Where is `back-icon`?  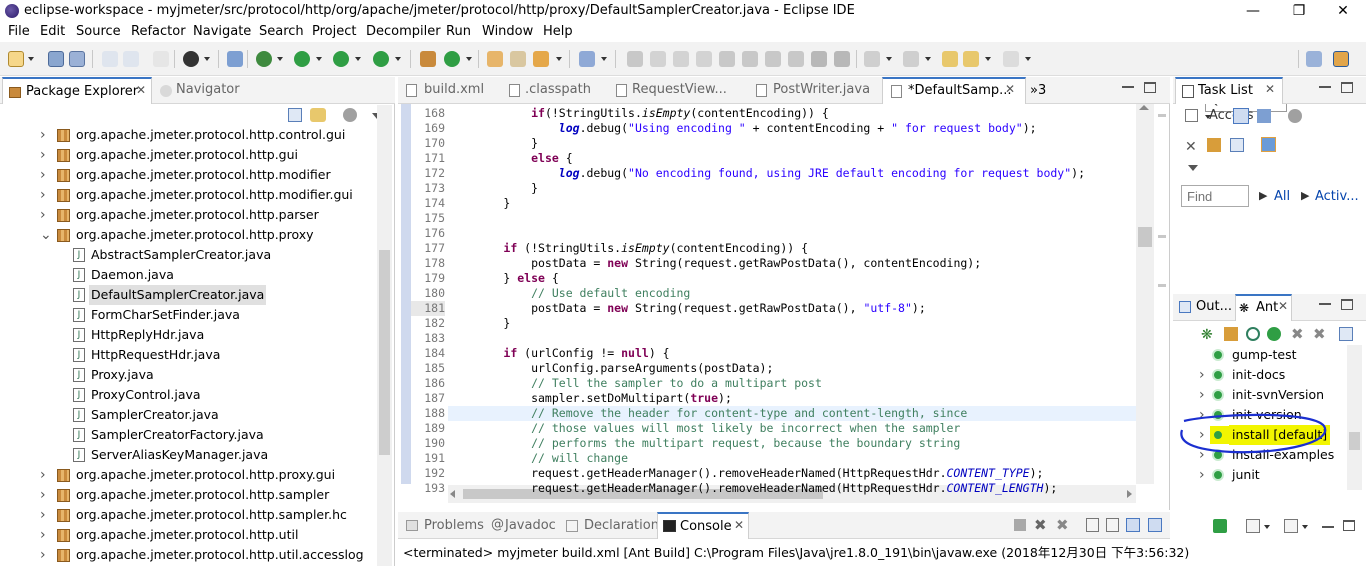
back-icon is located at coordinates (161, 59).